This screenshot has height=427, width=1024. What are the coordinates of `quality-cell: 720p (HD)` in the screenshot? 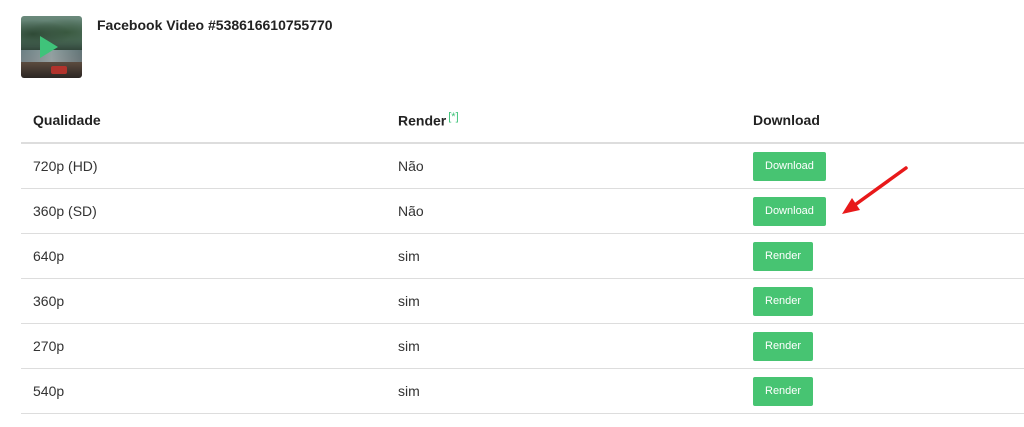 It's located at (203, 166).